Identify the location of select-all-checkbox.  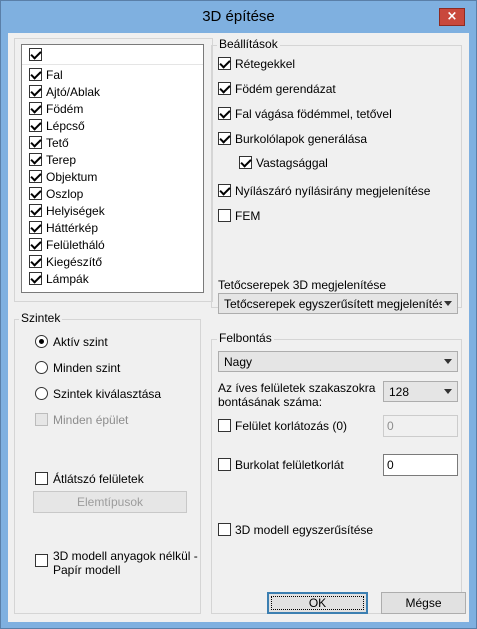
(35, 54).